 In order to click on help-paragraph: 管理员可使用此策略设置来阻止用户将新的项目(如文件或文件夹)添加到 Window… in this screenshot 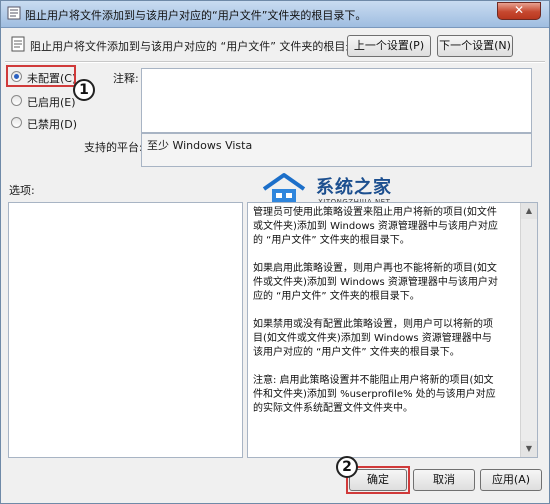, I will do `click(375, 226)`.